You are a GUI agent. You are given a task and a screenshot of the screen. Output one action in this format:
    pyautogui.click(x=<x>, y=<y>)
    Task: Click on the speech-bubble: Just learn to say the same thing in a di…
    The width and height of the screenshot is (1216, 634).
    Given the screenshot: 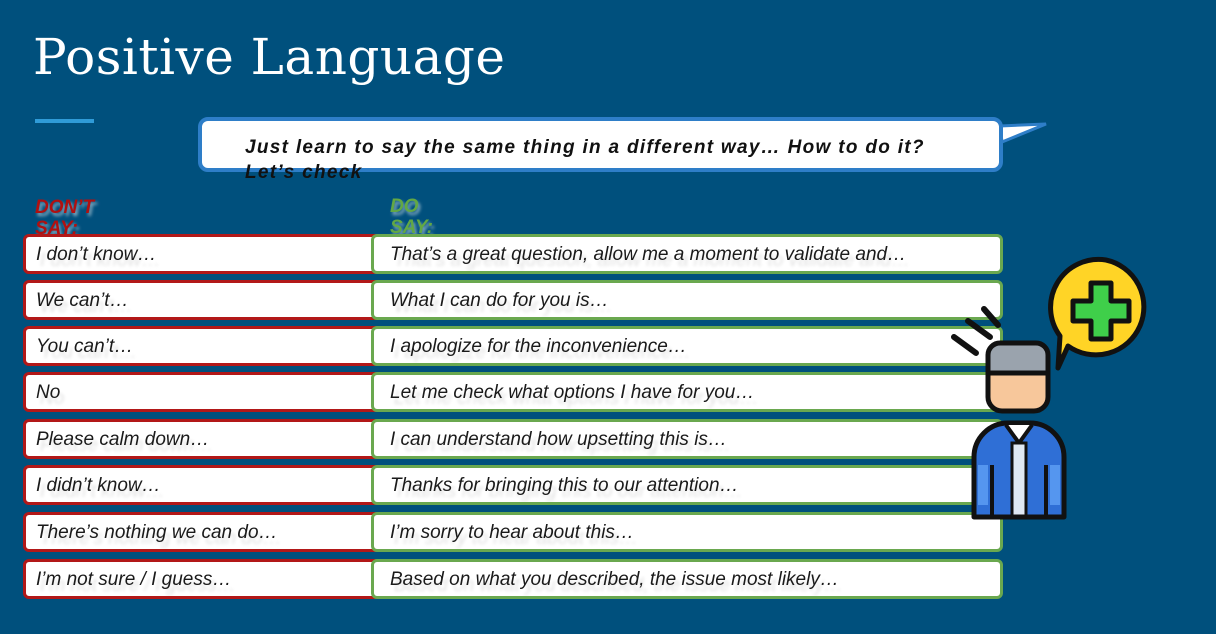 What is the action you would take?
    pyautogui.click(x=600, y=150)
    